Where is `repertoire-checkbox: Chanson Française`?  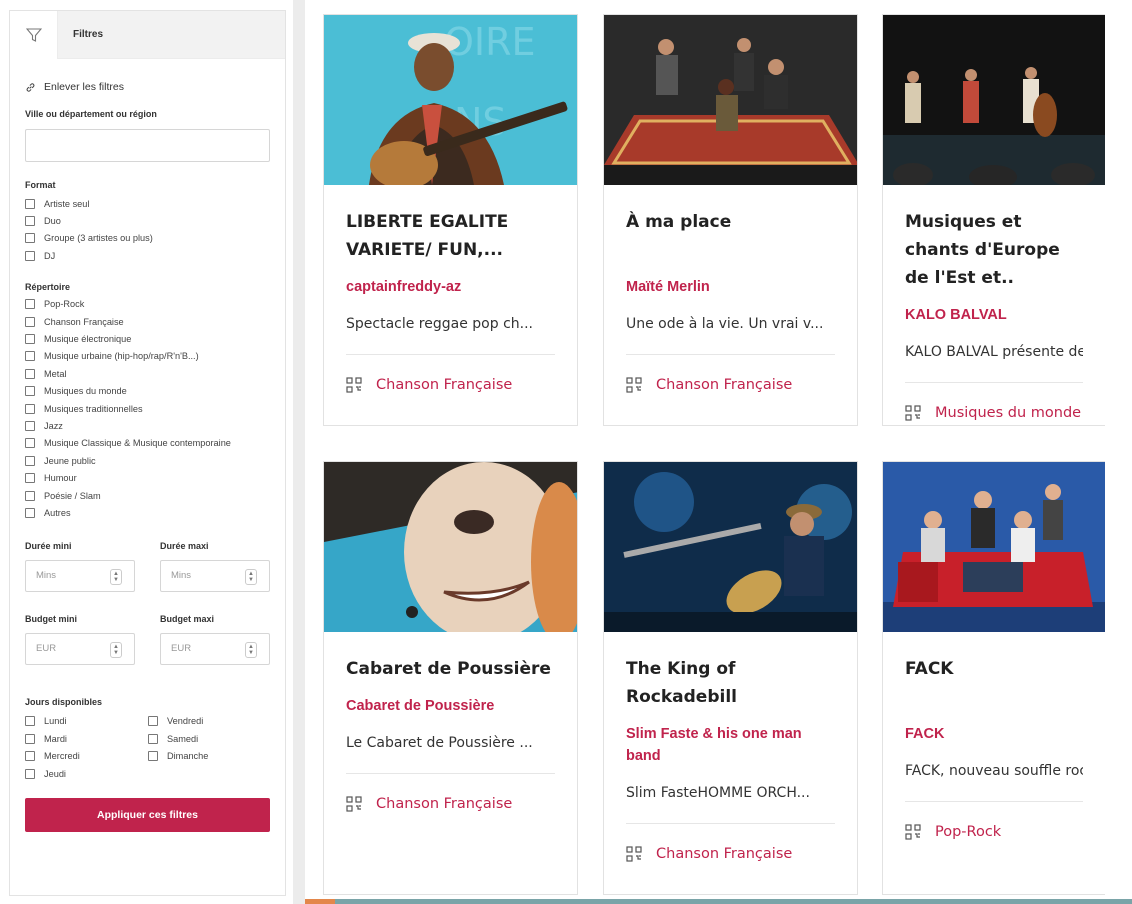
repertoire-checkbox: Chanson Française is located at coordinates (147, 321).